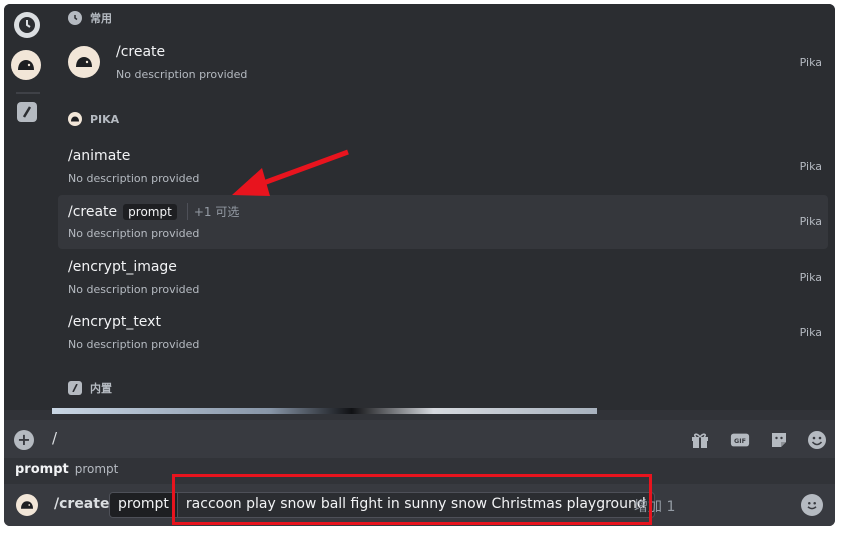  What do you see at coordinates (419, 439) in the screenshot?
I see `message-composer-top: + / GIF` at bounding box center [419, 439].